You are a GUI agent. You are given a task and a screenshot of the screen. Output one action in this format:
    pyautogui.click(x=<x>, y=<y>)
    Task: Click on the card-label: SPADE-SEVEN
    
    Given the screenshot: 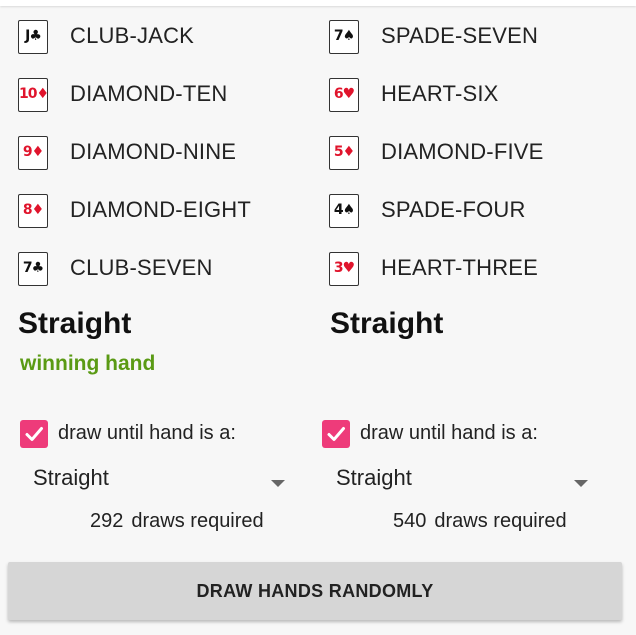 What is the action you would take?
    pyautogui.click(x=460, y=35)
    